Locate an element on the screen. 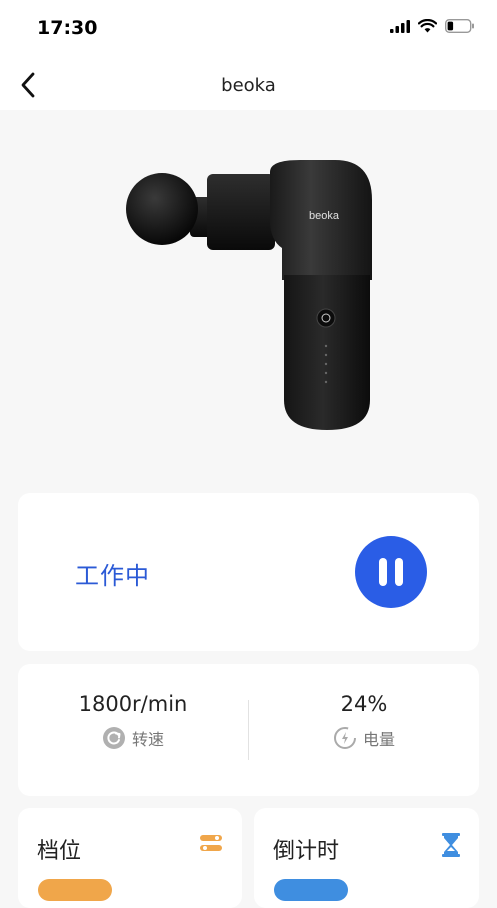  massage-gun-illustration: beoka is located at coordinates (249, 295).